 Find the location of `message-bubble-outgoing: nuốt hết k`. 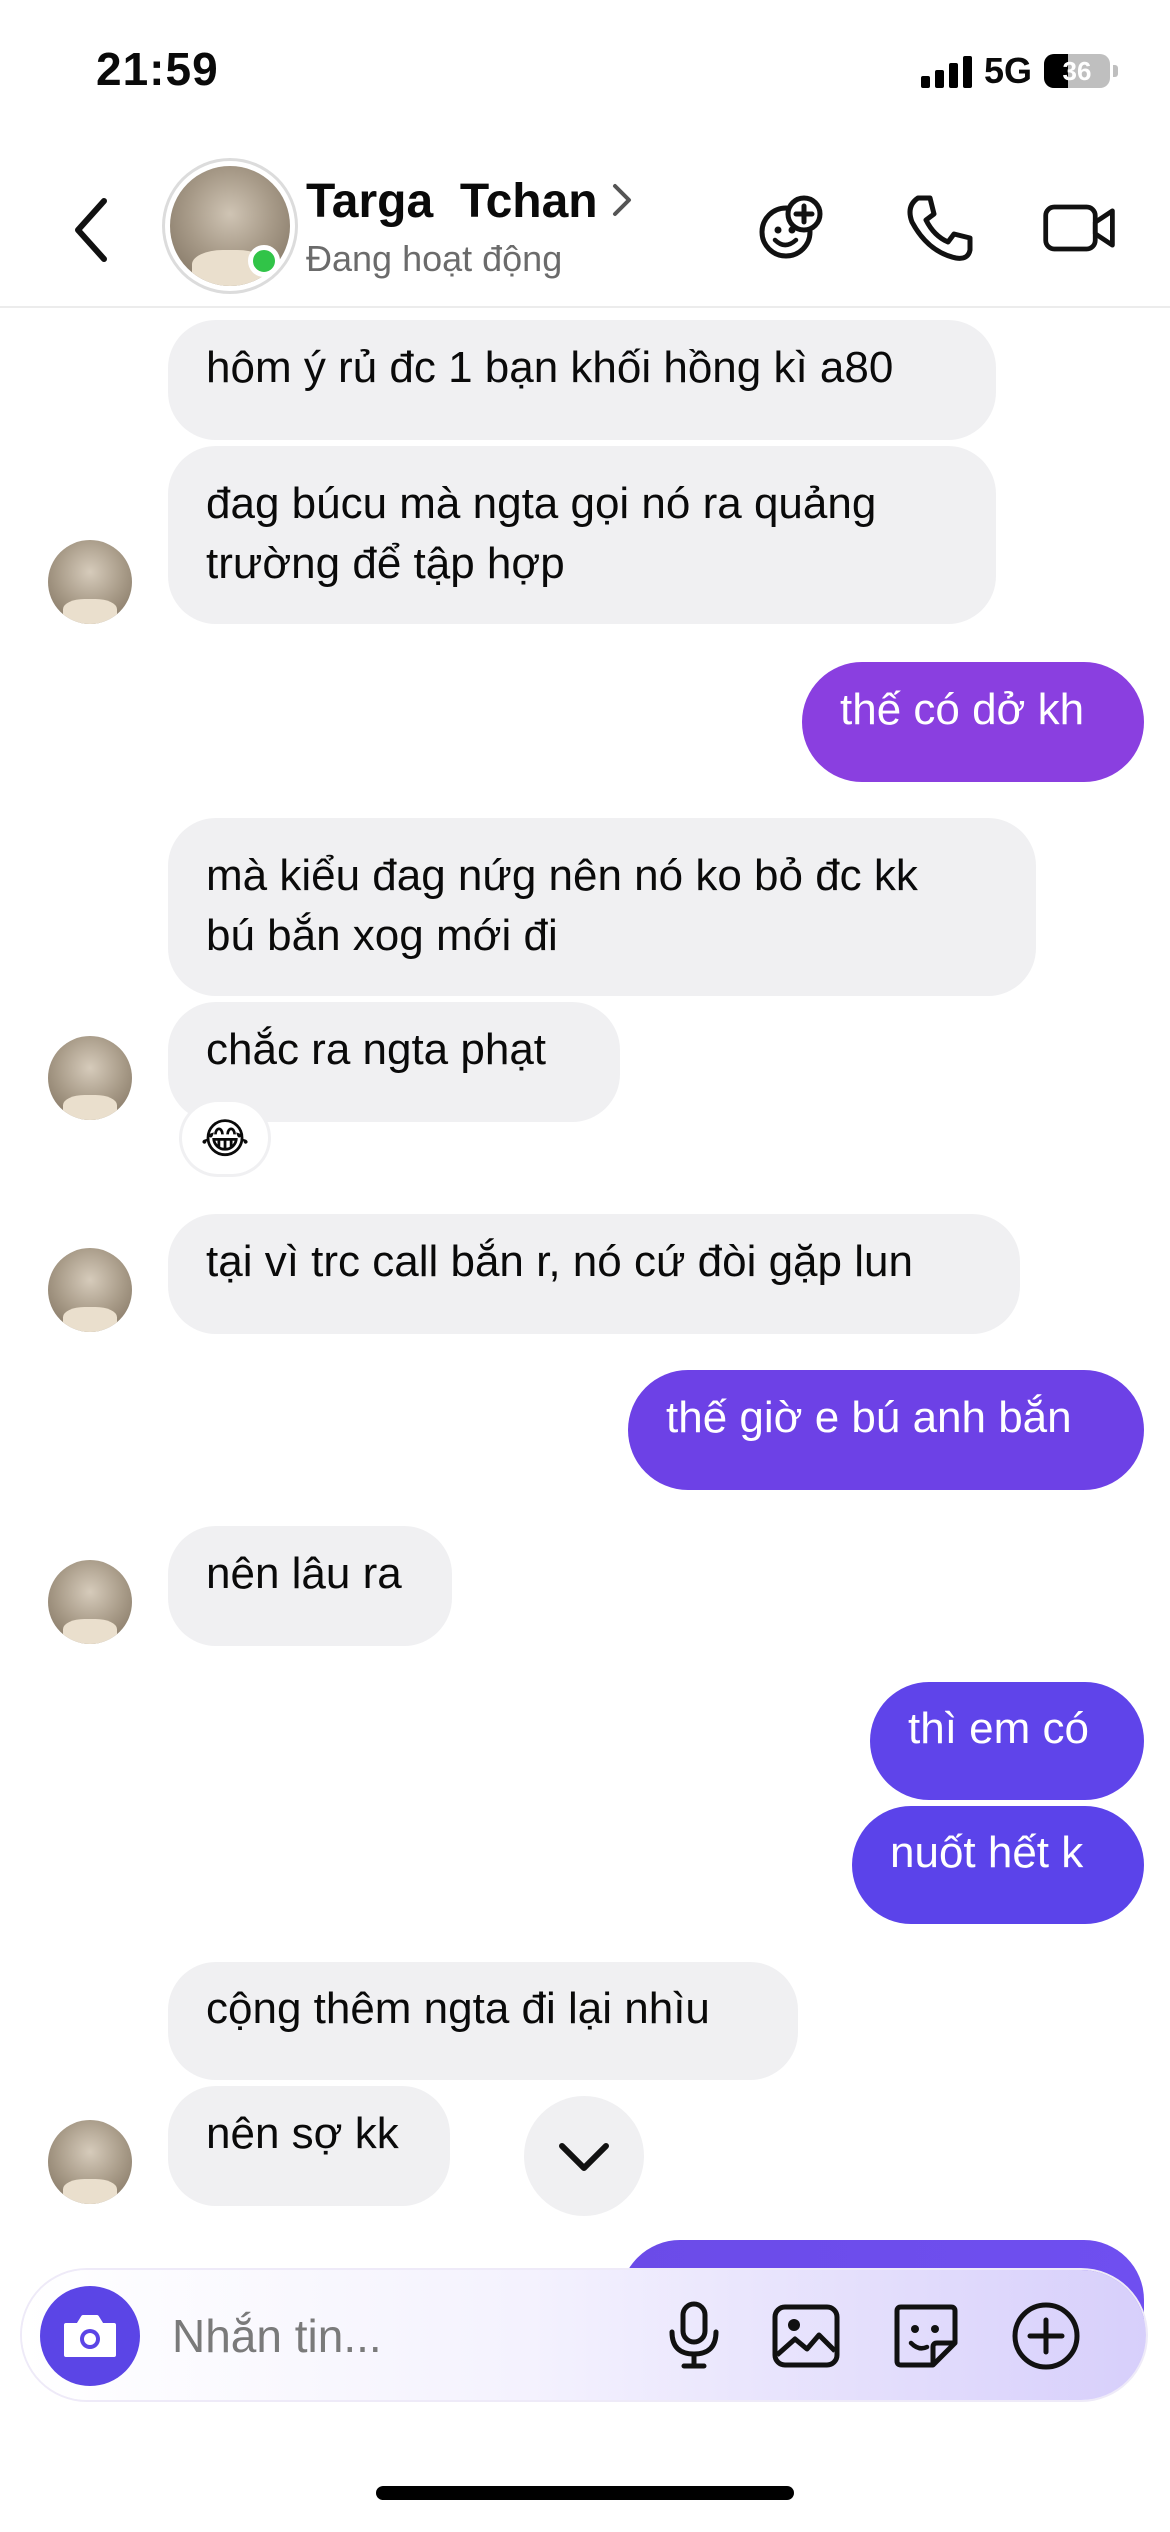

message-bubble-outgoing: nuốt hết k is located at coordinates (998, 1865).